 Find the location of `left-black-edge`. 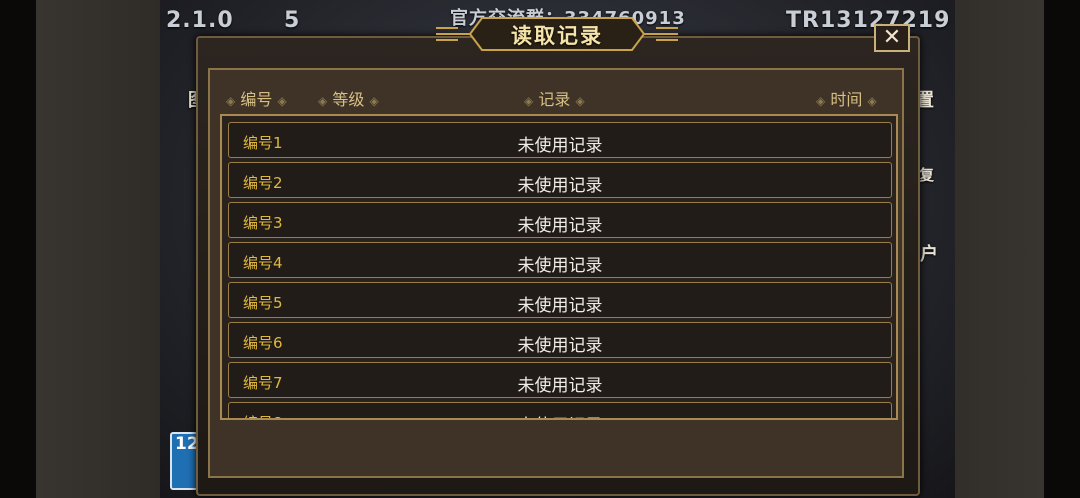

left-black-edge is located at coordinates (18, 249).